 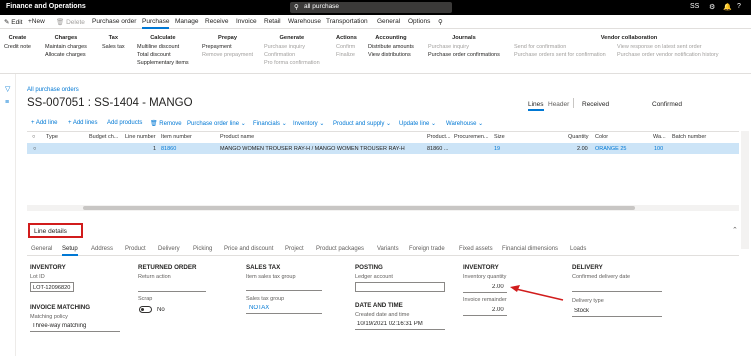 I want to click on inventory-menu: Inventory ⌄, so click(x=308, y=123).